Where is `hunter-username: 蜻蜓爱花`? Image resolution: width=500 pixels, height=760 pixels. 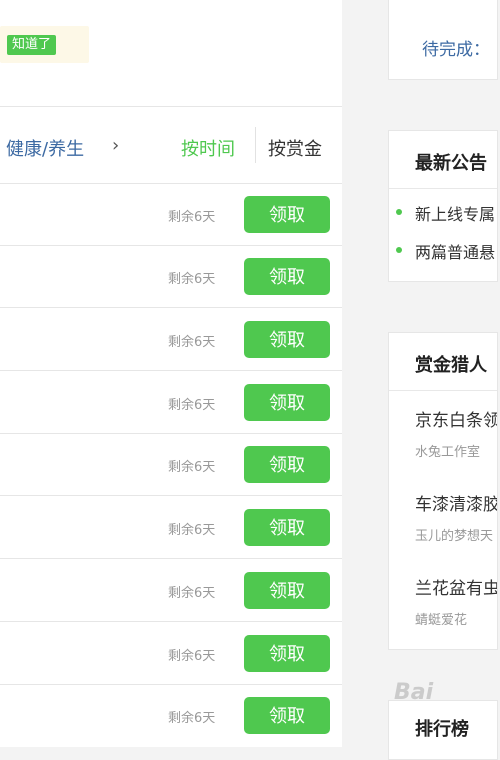 hunter-username: 蜻蜓爱花 is located at coordinates (441, 618).